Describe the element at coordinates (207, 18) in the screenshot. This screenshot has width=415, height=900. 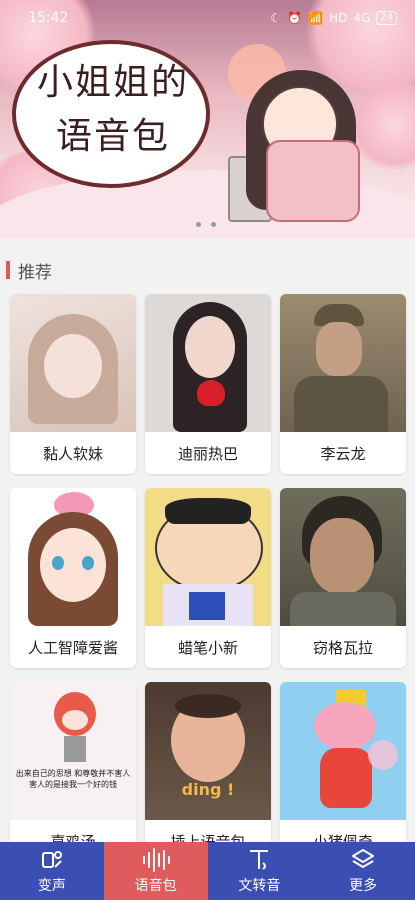
I see `status-bar: 15:42 ☾ ⏰ 📶 HD 4G 24` at that location.